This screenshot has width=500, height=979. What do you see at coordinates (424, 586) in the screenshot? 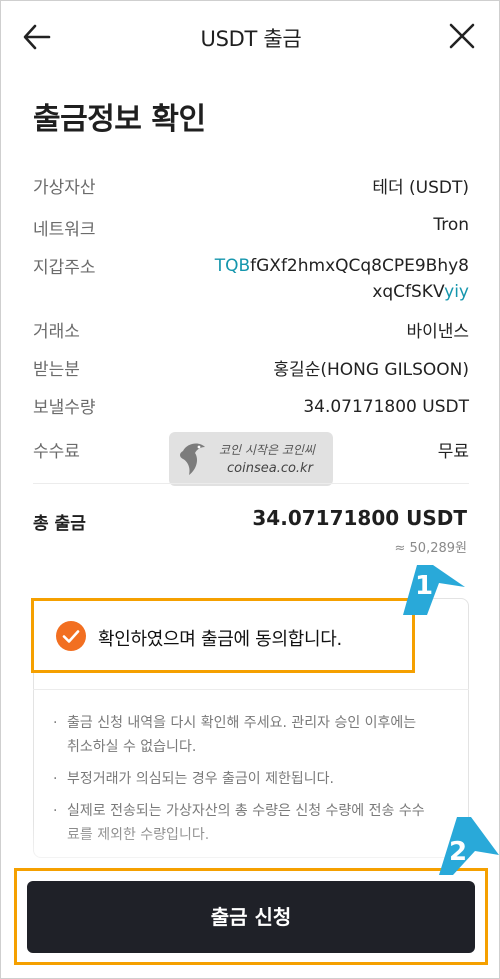
I see `callout-number-1: 1` at bounding box center [424, 586].